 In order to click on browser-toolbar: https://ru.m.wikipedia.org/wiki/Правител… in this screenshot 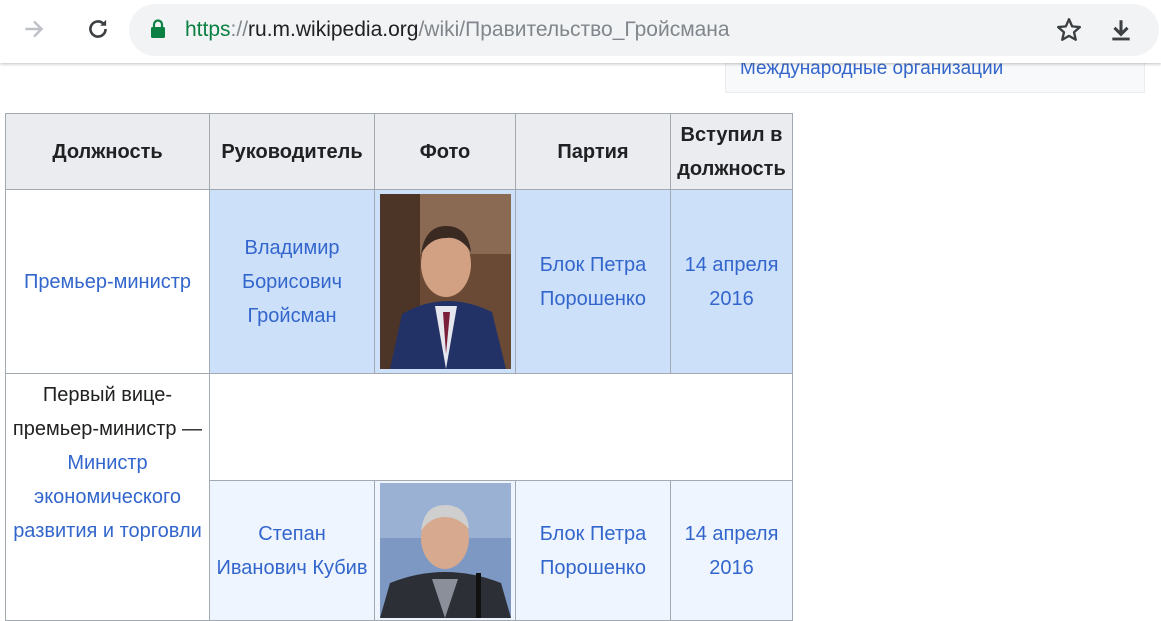, I will do `click(580, 31)`.